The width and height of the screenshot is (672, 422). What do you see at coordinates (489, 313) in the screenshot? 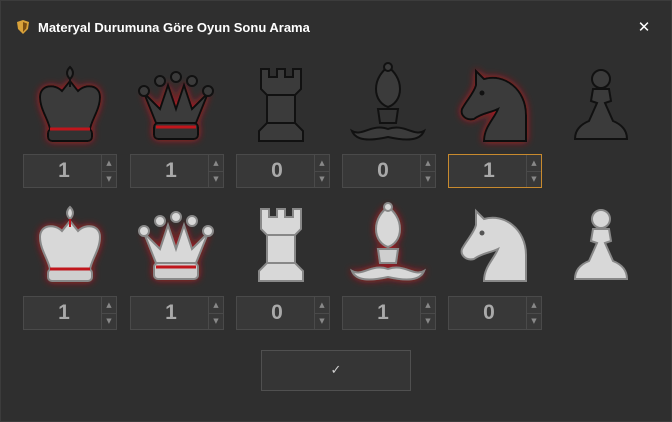
I see `white-knight-count-value: 0` at bounding box center [489, 313].